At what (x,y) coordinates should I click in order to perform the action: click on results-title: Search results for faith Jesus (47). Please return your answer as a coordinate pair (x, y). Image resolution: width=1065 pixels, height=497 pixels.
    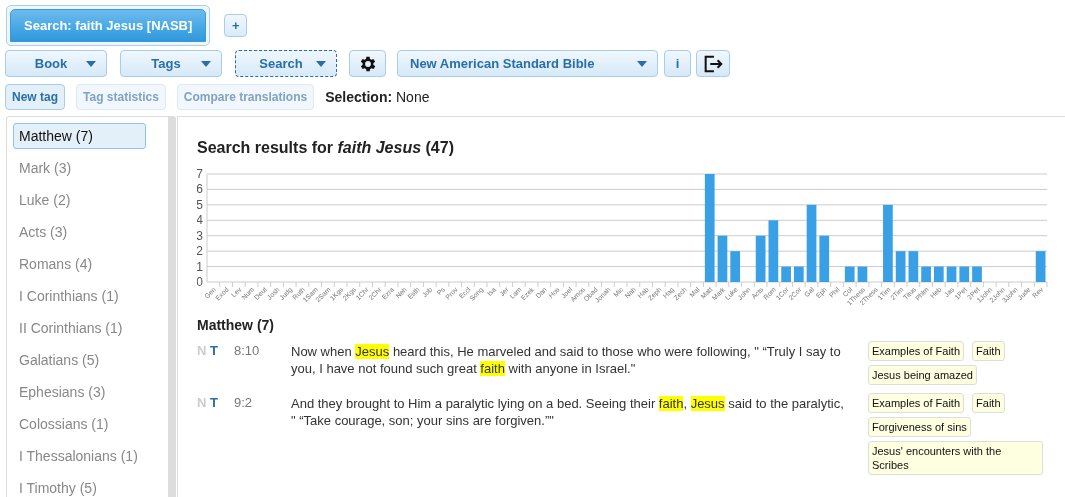
    Looking at the image, I should click on (326, 148).